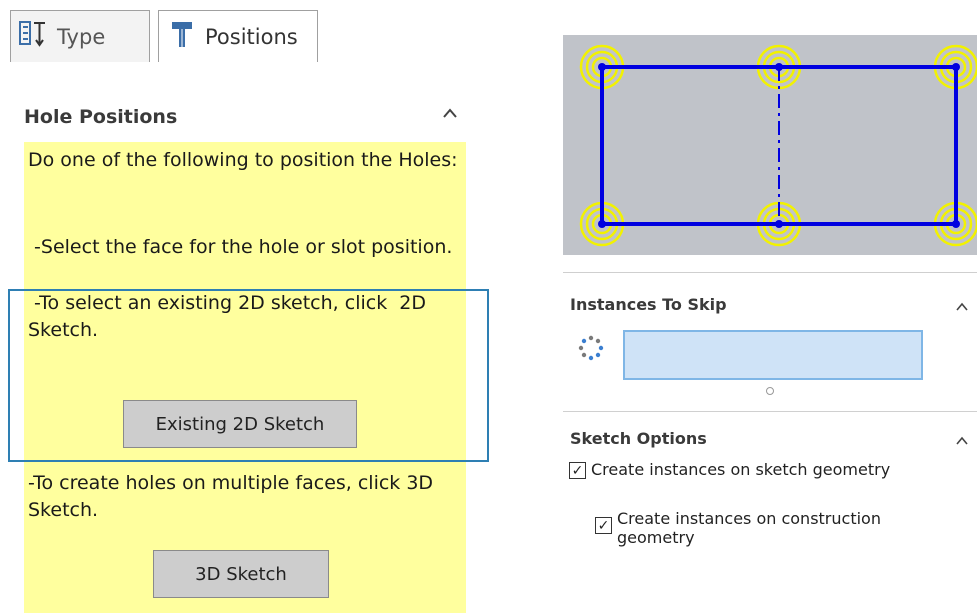 This screenshot has width=977, height=614. I want to click on tab-type-label: Type, so click(81, 36).